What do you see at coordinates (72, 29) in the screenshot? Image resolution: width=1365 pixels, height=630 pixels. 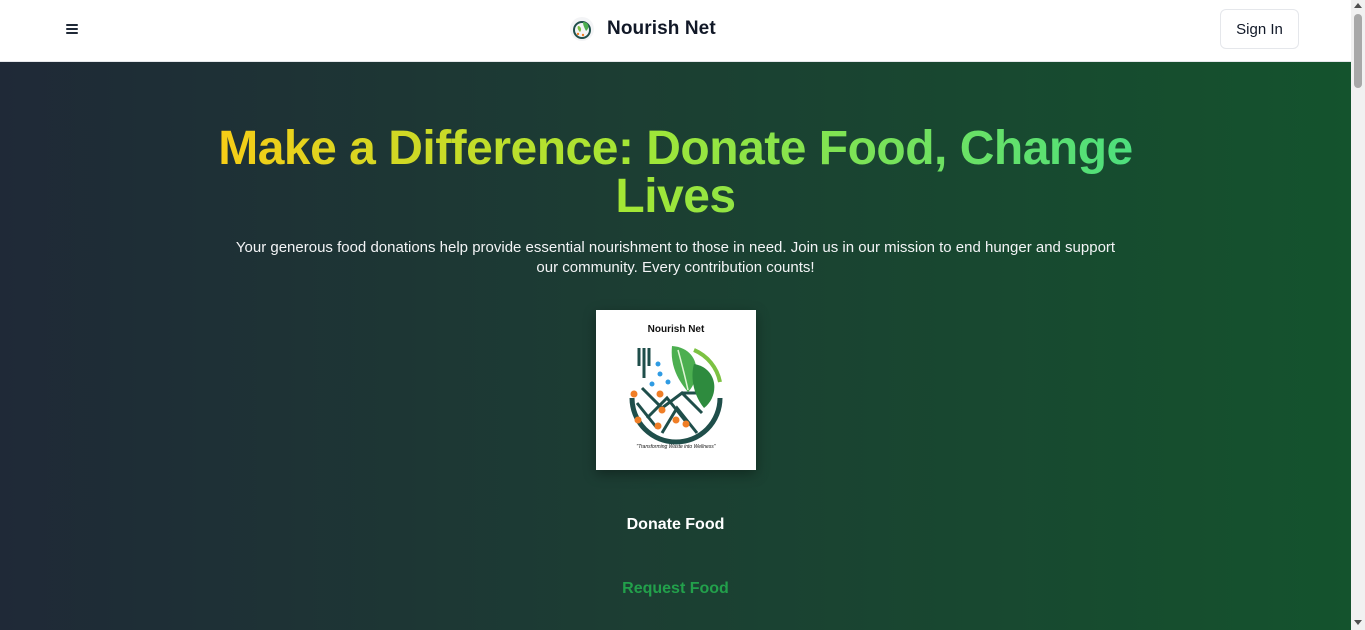 I see `hamburger-menu-icon` at bounding box center [72, 29].